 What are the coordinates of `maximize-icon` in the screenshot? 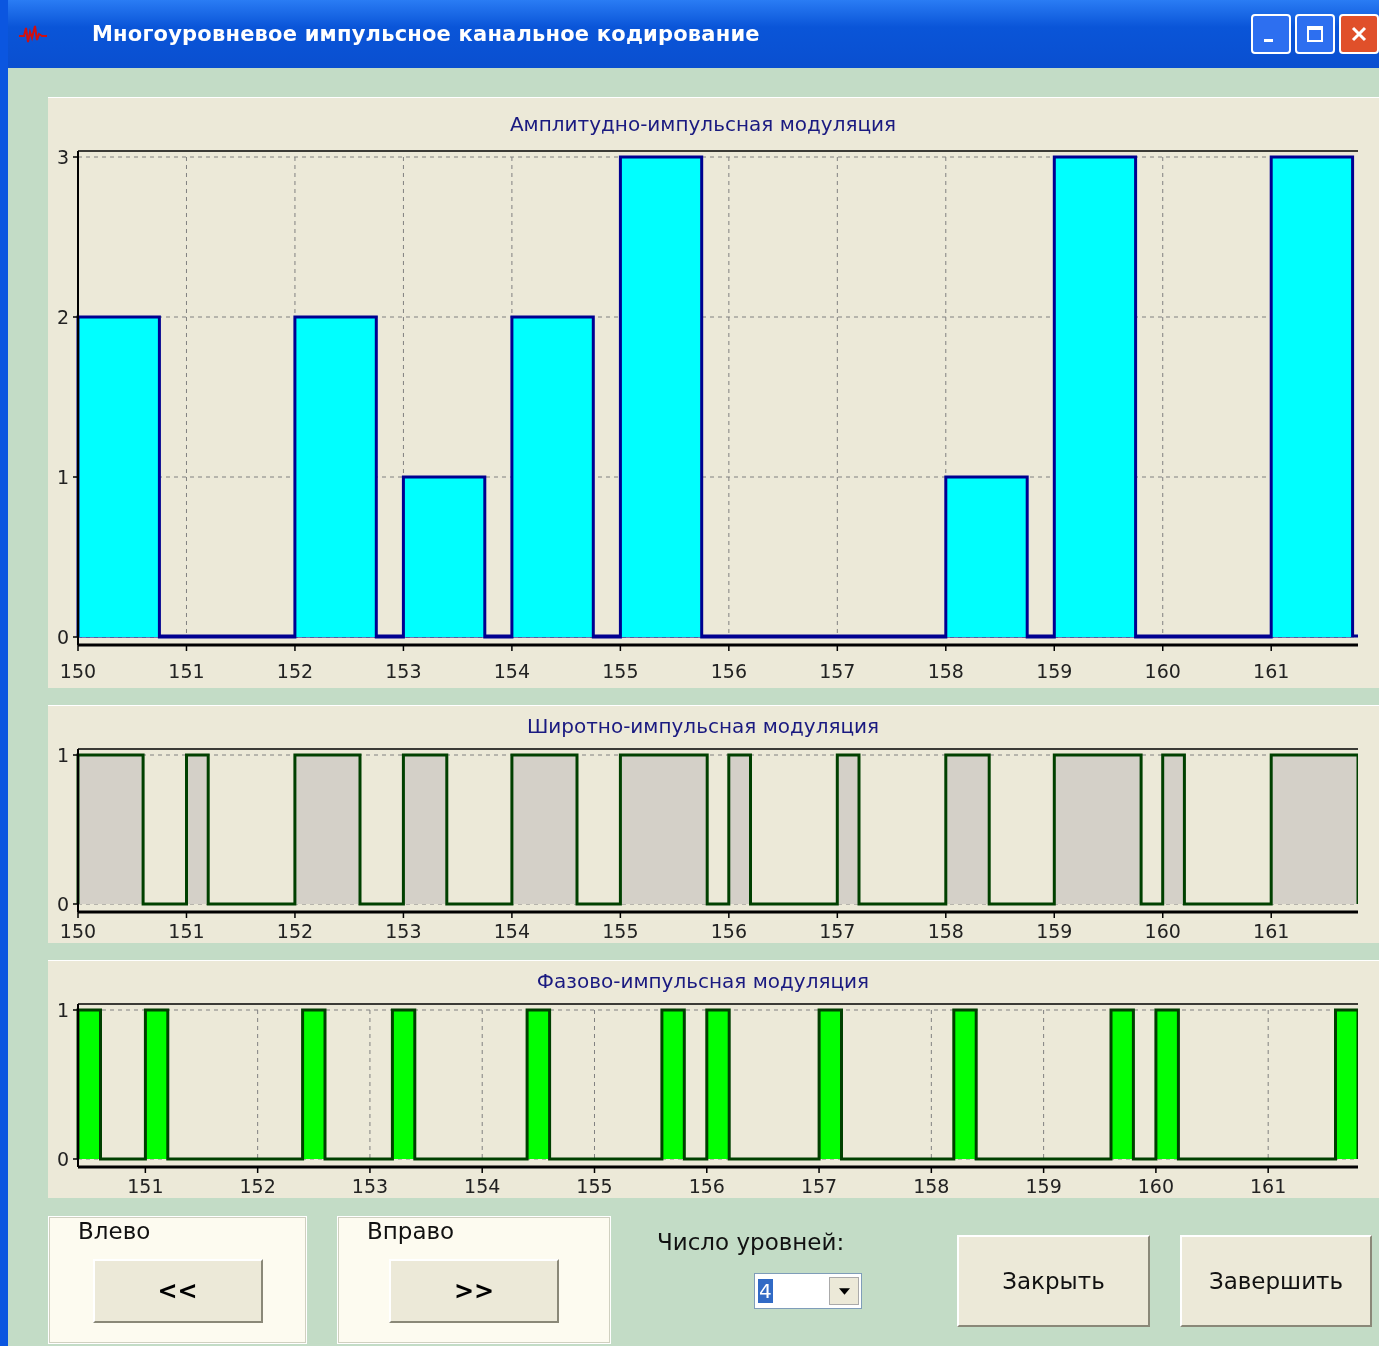 It's located at (1315, 34).